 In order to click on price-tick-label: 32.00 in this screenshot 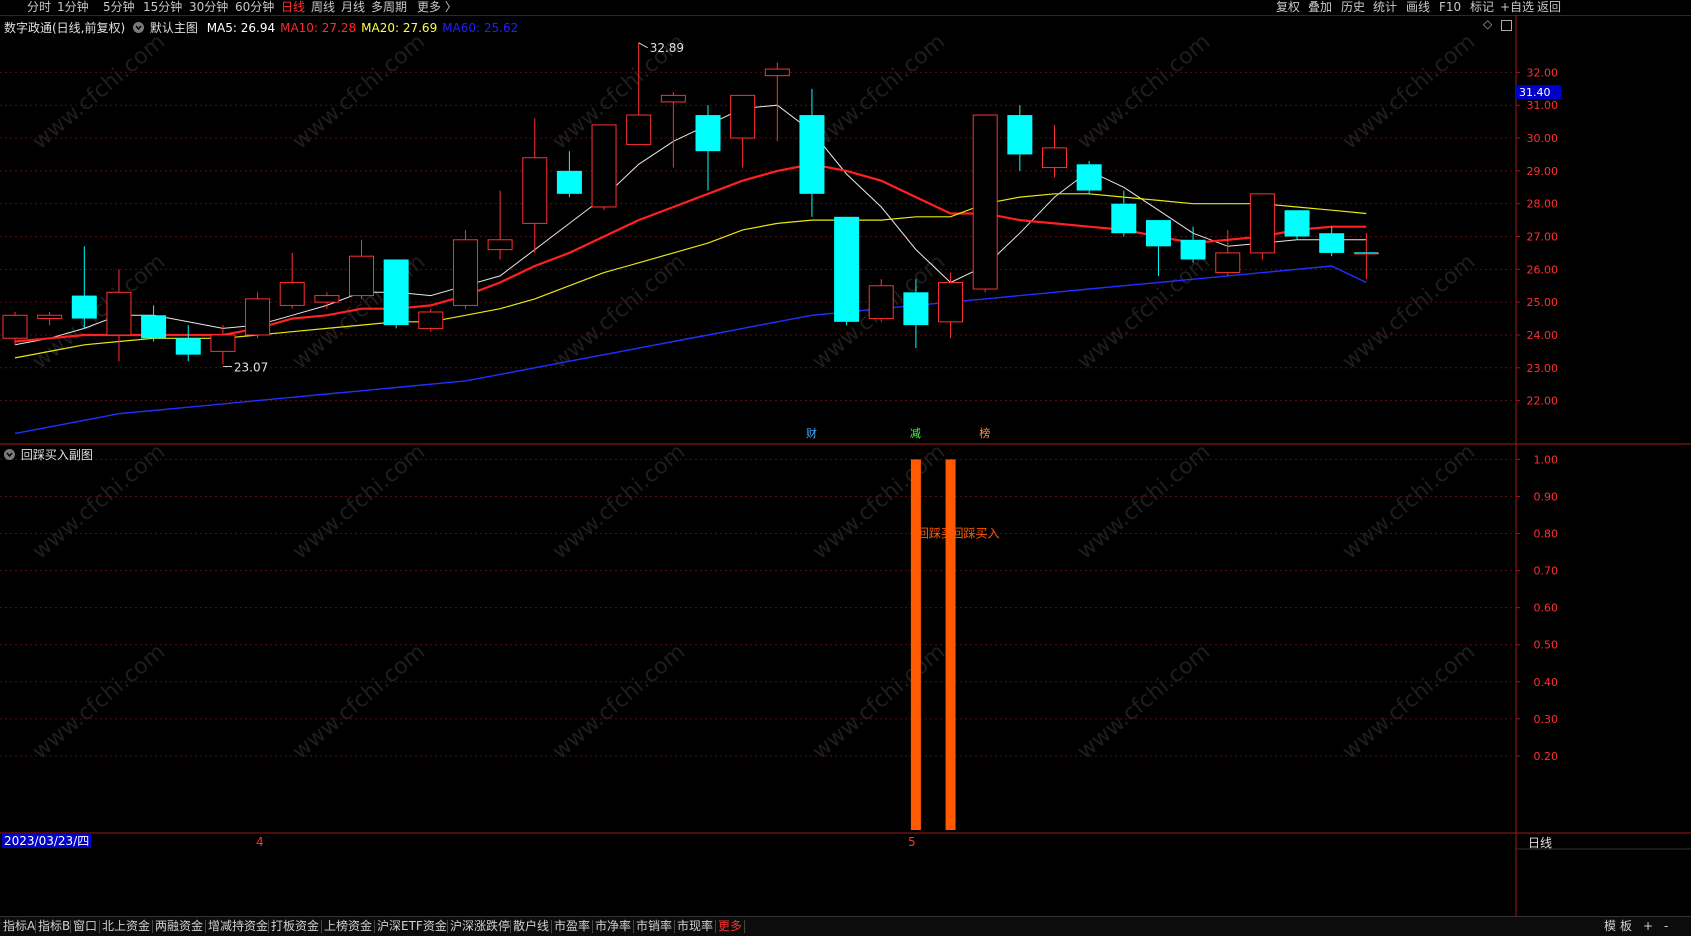, I will do `click(1543, 72)`.